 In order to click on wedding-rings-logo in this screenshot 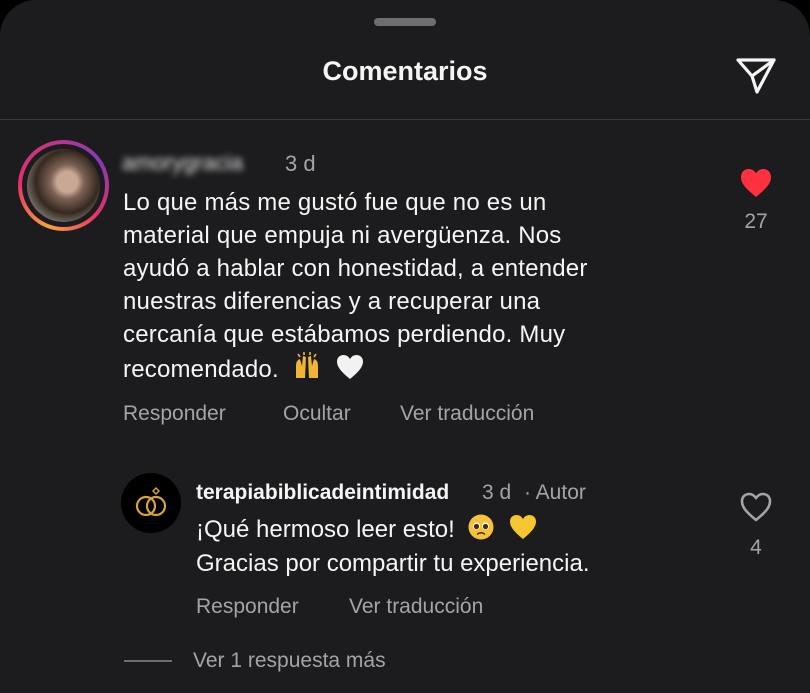, I will do `click(151, 502)`.